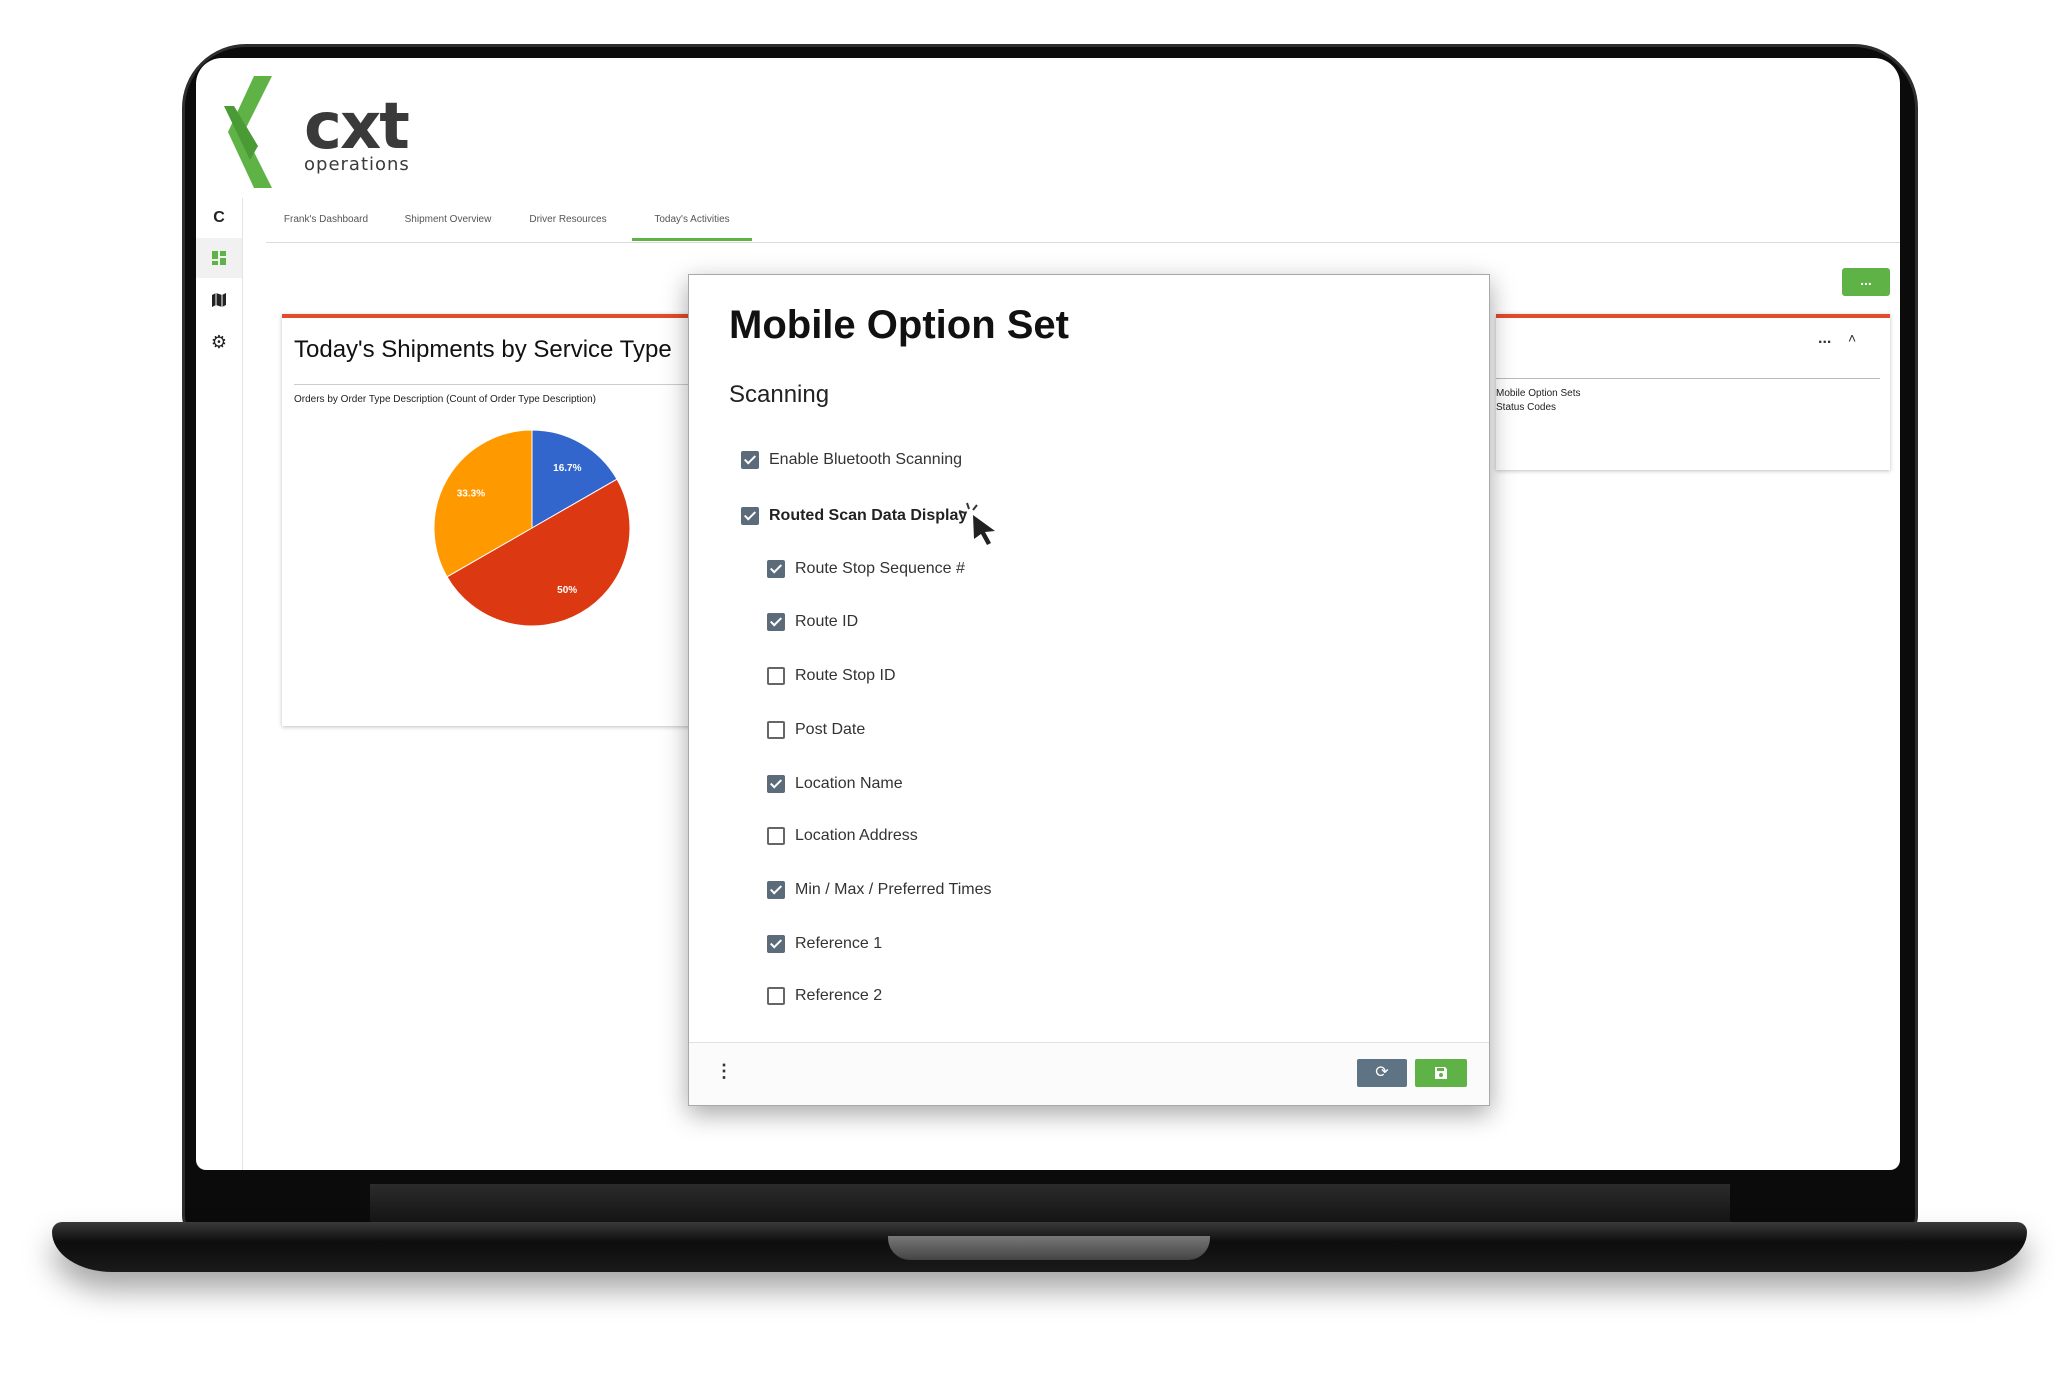 The width and height of the screenshot is (2072, 1376). I want to click on option-label: Reference 1, so click(839, 943).